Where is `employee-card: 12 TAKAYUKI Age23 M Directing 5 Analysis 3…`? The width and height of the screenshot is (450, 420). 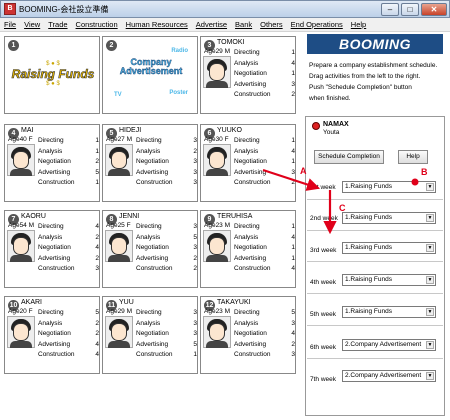
employee-card: 12 TAKAYUKI Age23 M Directing 5 Analysis 3… is located at coordinates (248, 335).